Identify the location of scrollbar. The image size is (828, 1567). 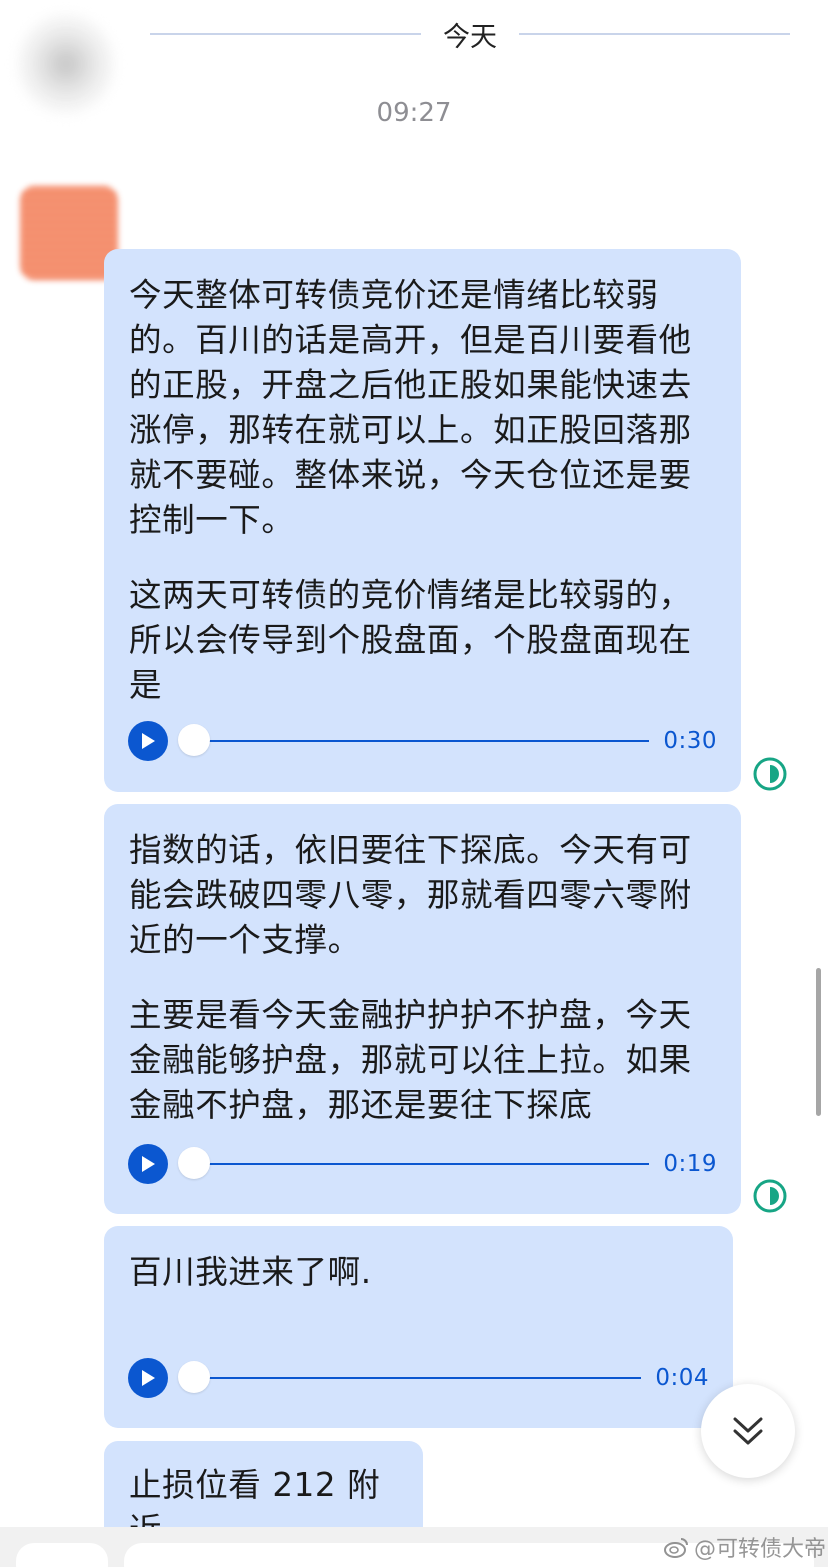
(818, 1042).